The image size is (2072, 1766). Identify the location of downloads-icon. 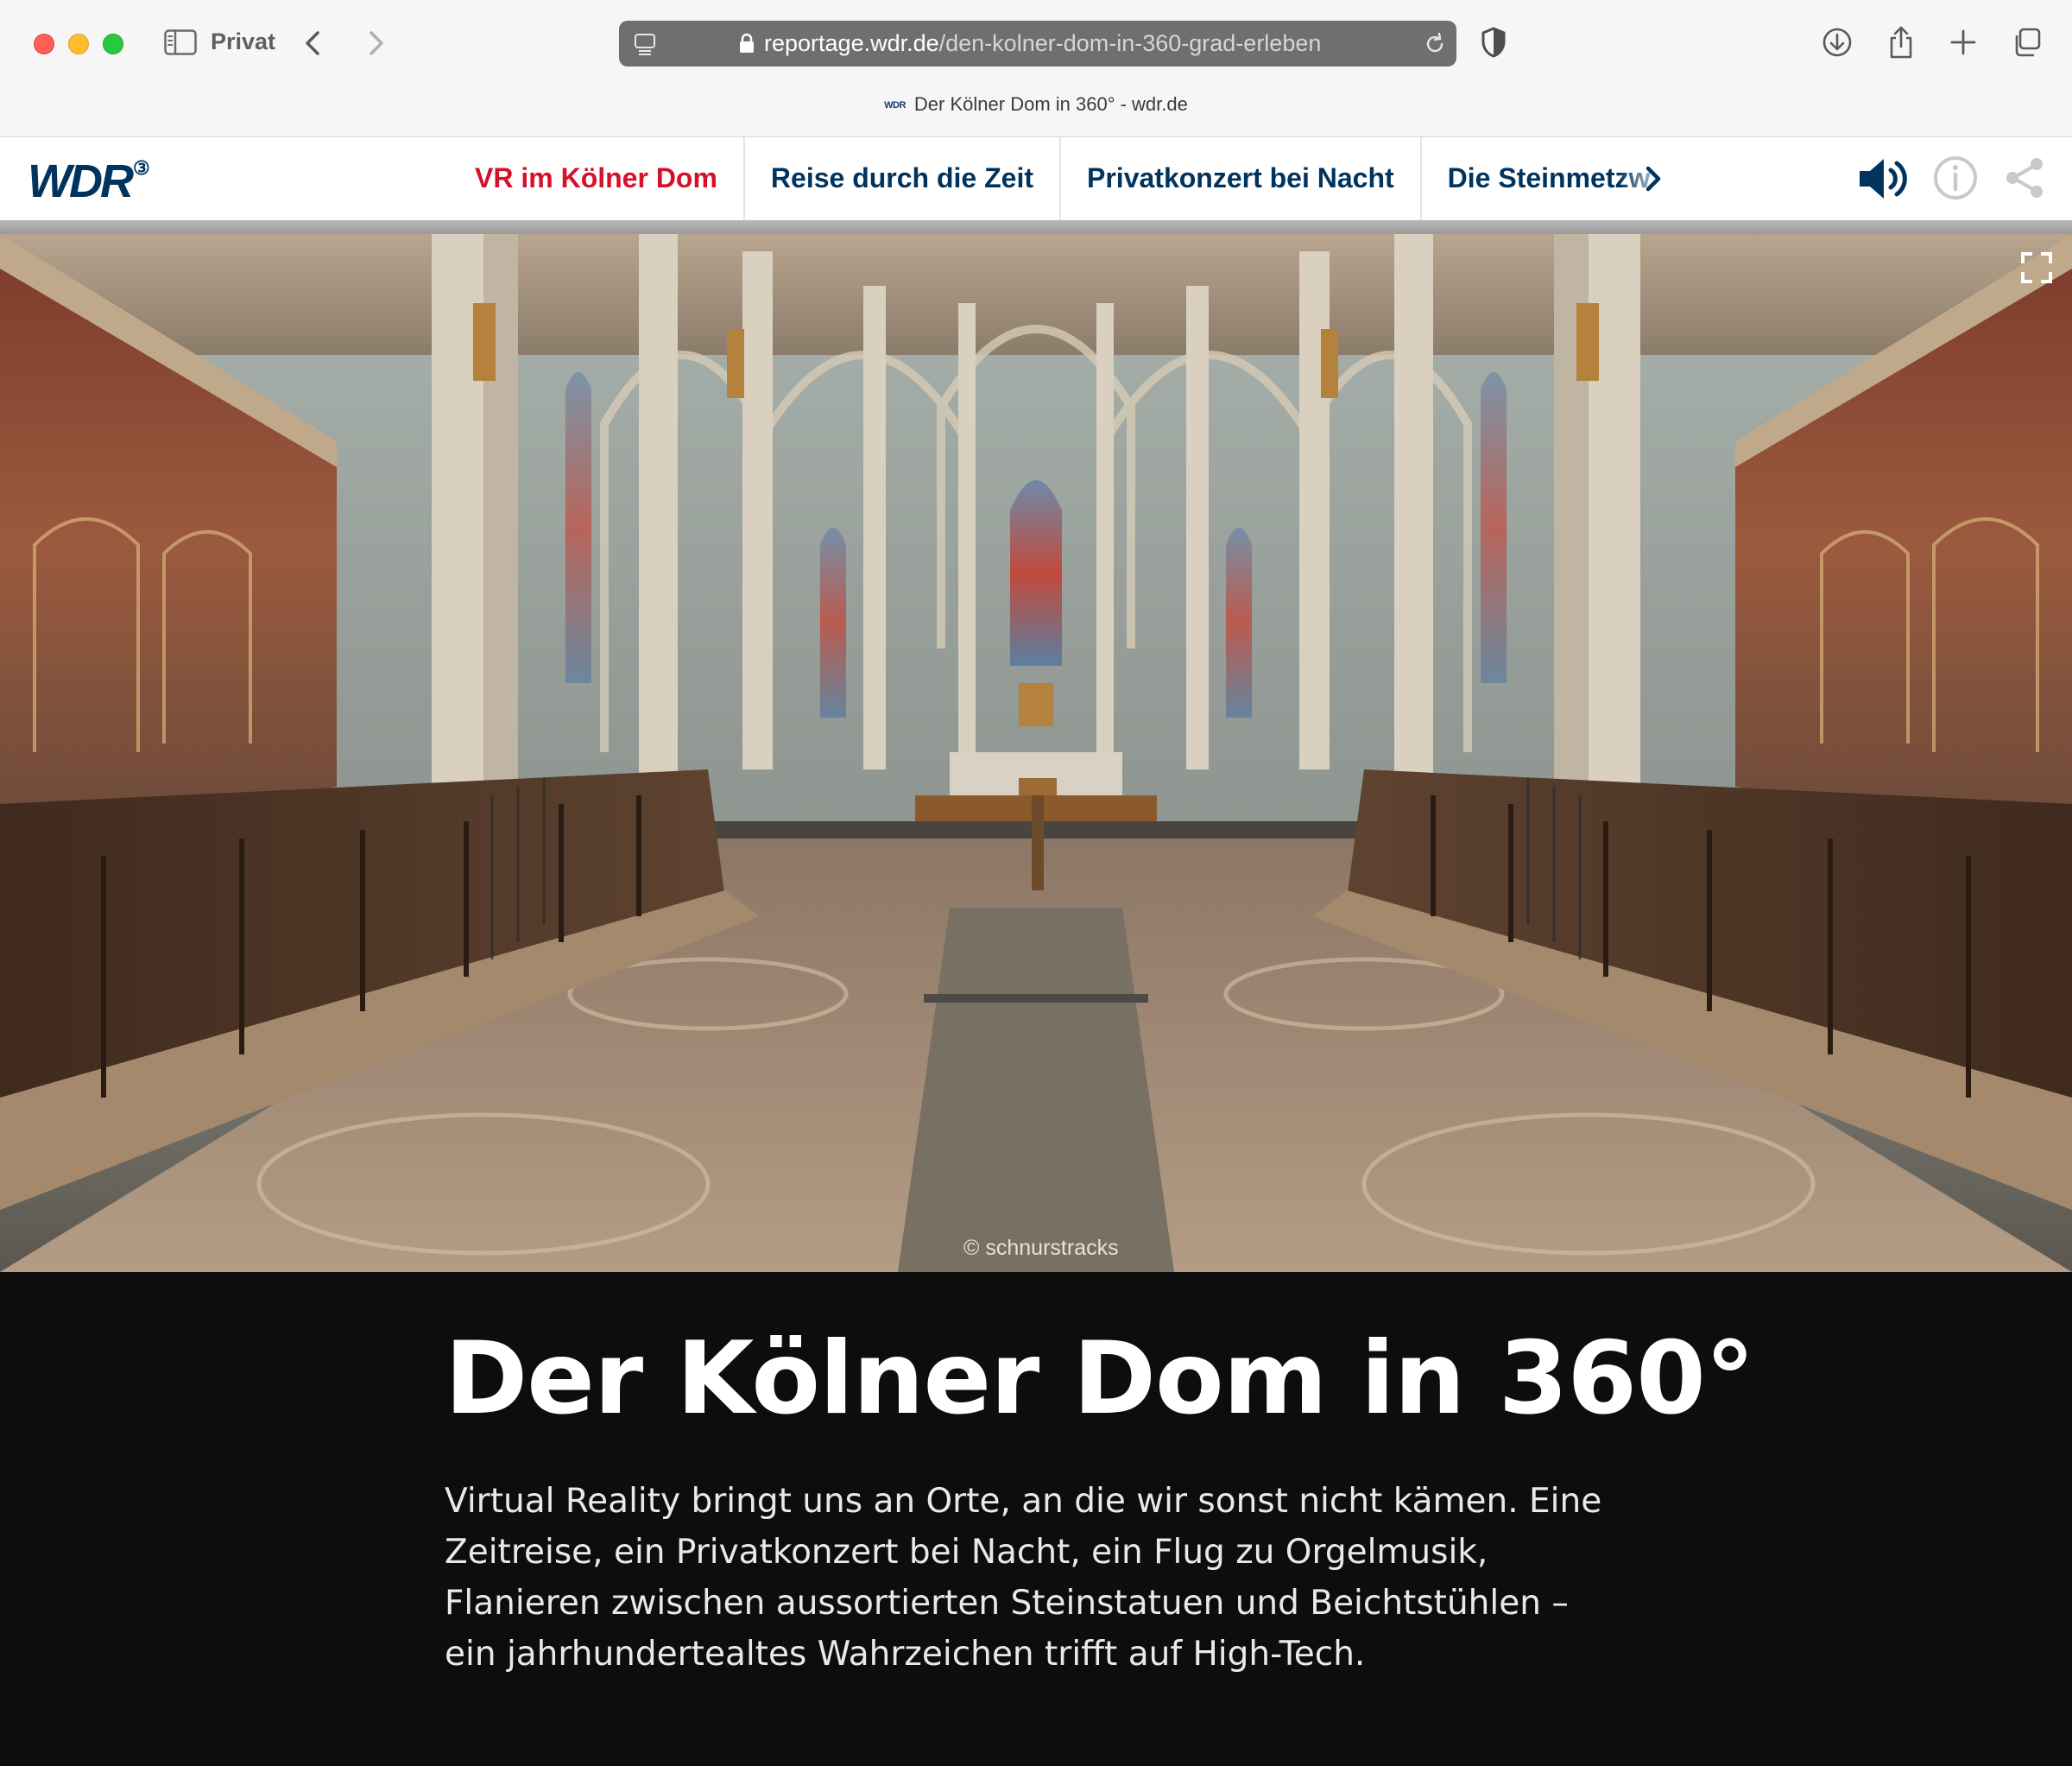
(1837, 42).